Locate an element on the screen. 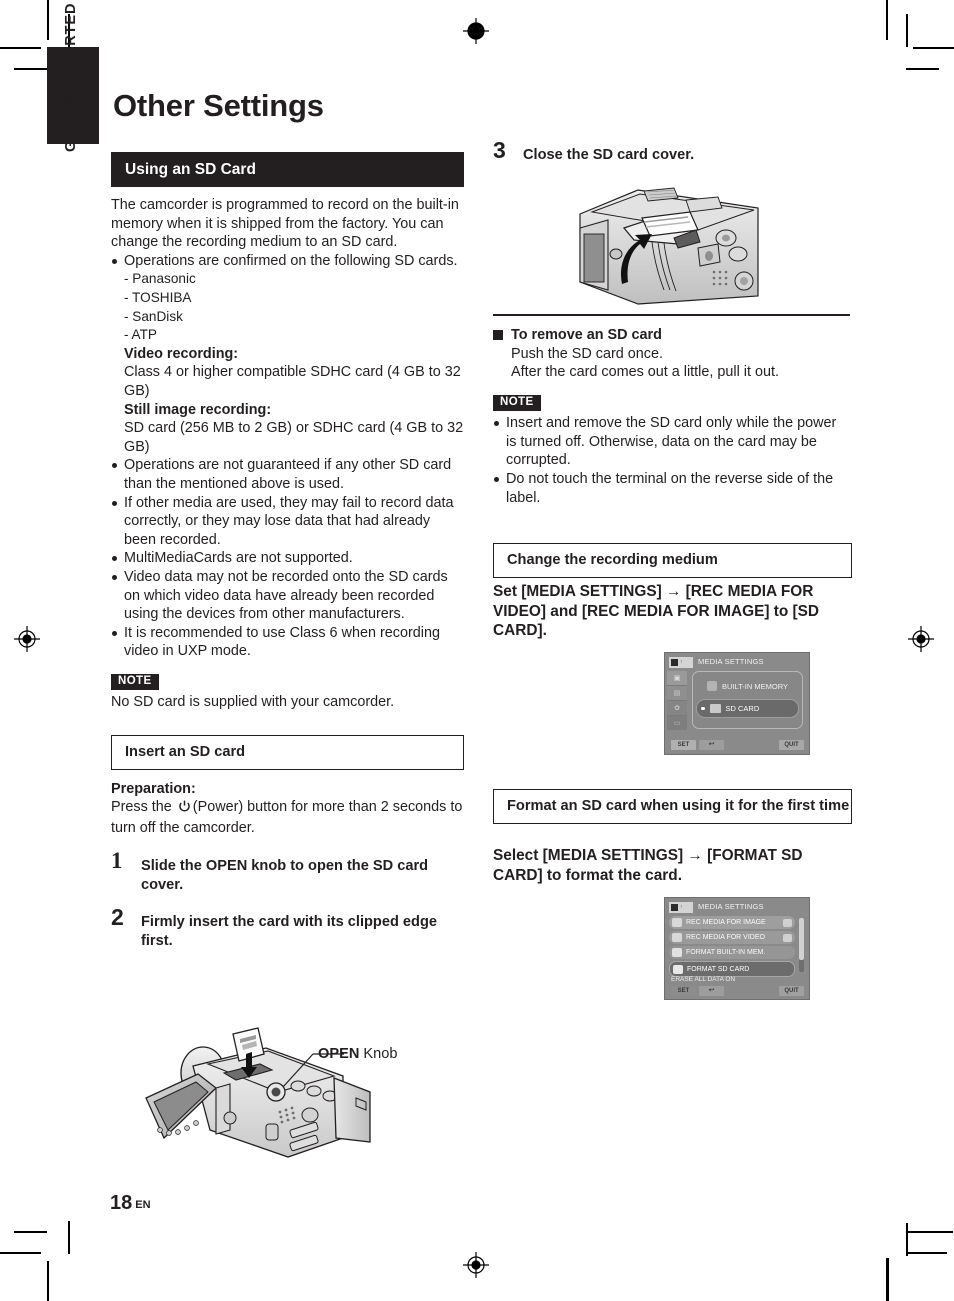 Image resolution: width=954 pixels, height=1301 pixels. section-divider is located at coordinates (671, 315).